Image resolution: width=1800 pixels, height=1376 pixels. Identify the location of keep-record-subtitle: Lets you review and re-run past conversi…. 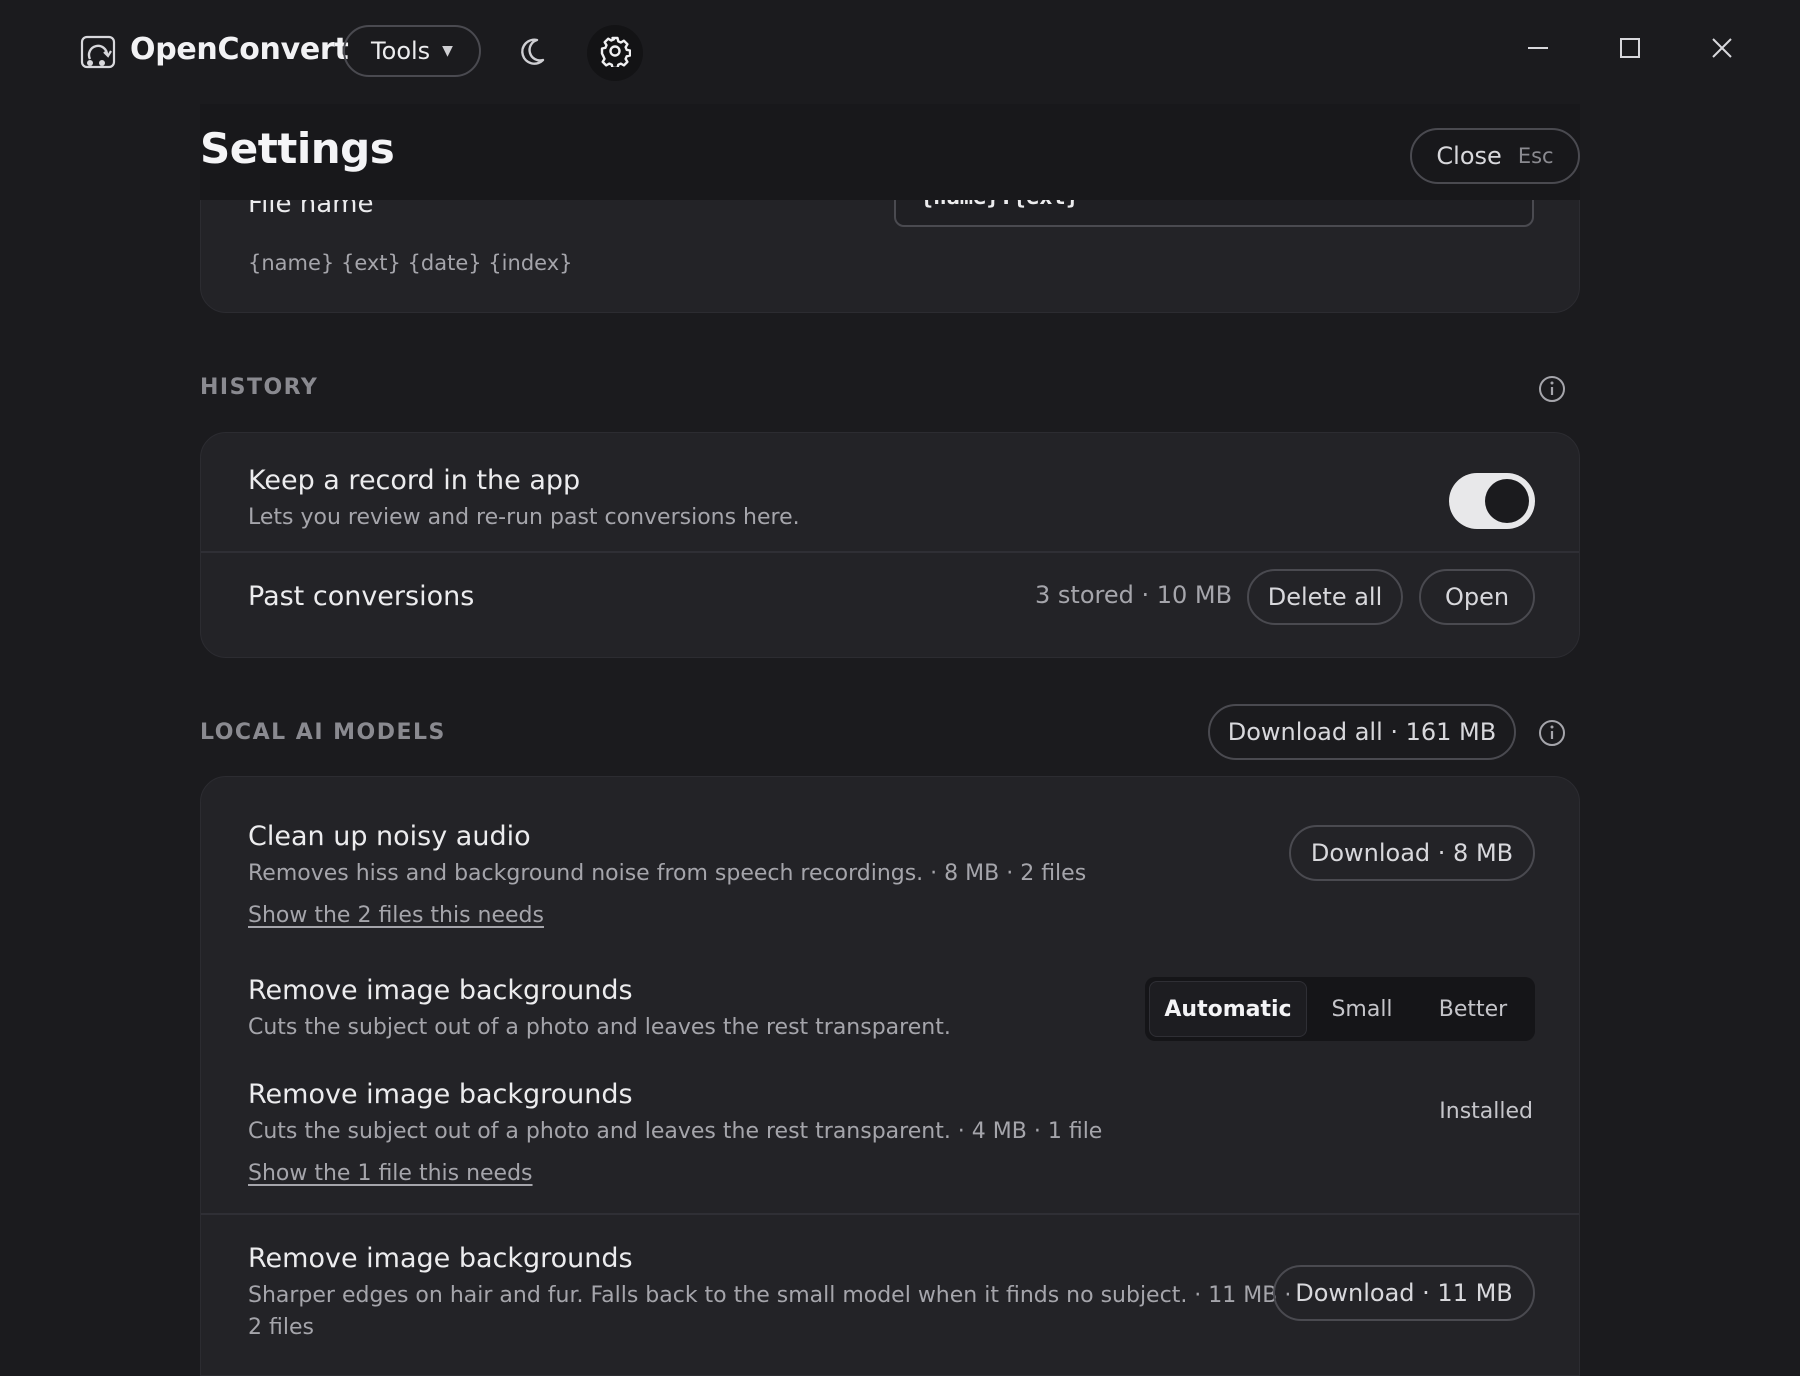
(524, 517).